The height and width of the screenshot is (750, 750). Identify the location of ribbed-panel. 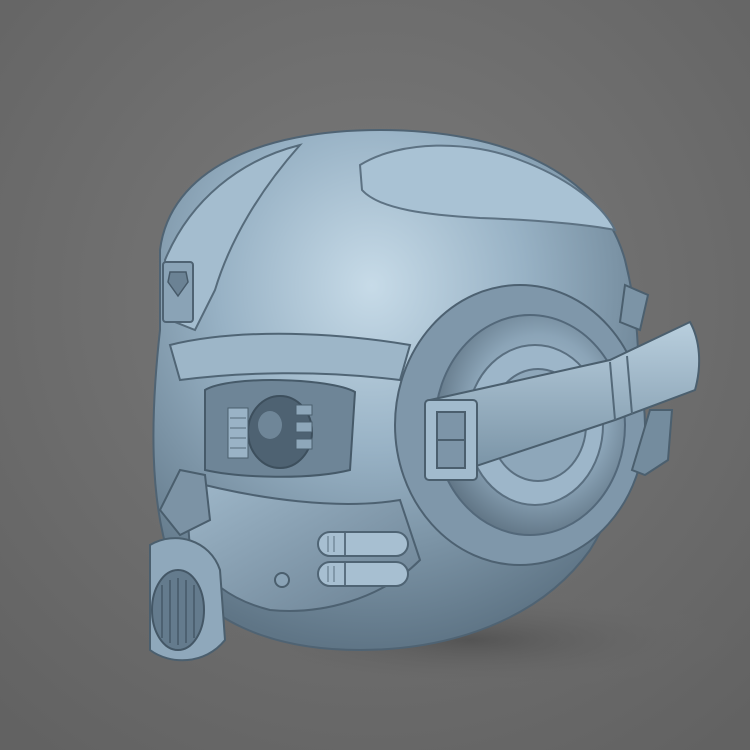
(238, 433).